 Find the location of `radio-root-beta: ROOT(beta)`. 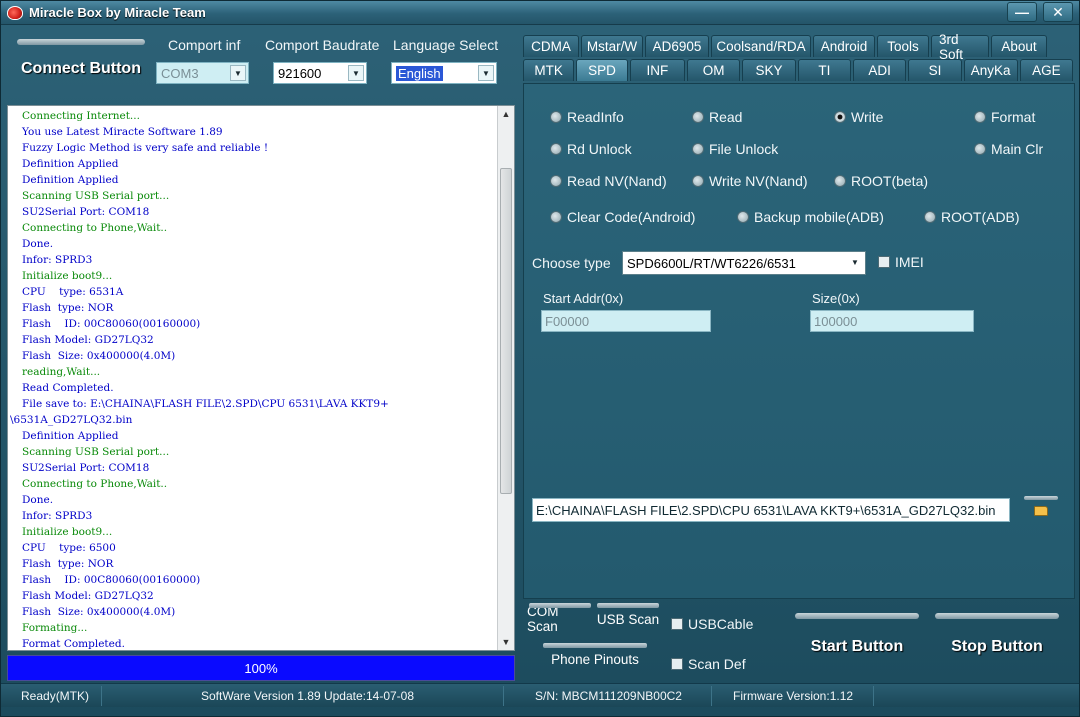

radio-root-beta: ROOT(beta) is located at coordinates (881, 181).